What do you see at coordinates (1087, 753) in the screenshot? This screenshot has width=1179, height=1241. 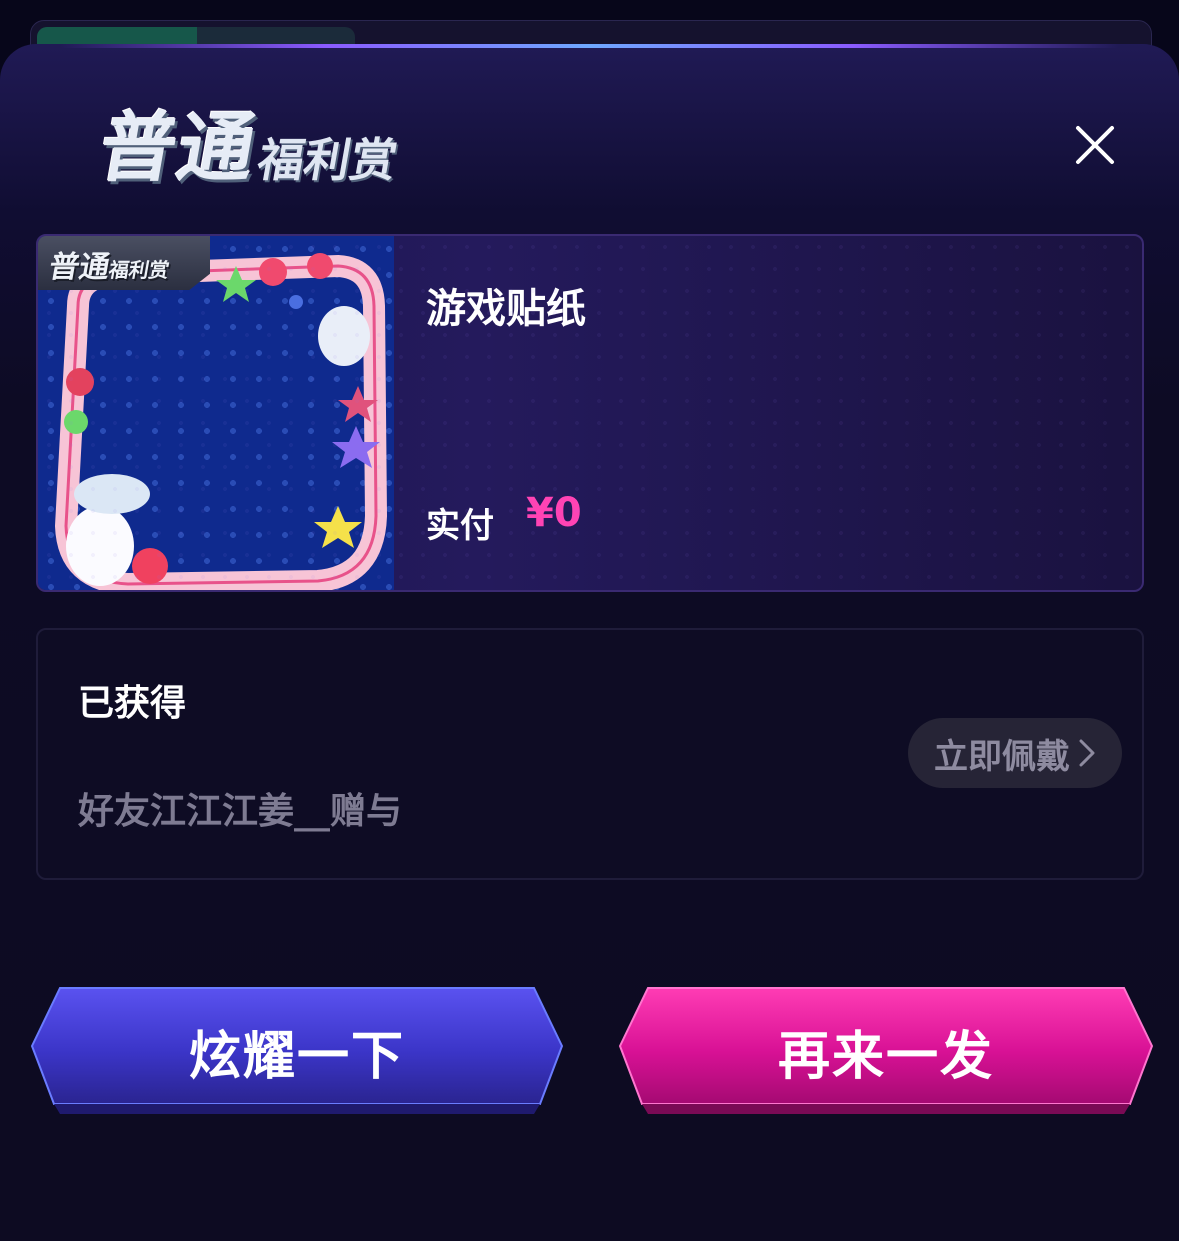 I see `chevron-right-icon` at bounding box center [1087, 753].